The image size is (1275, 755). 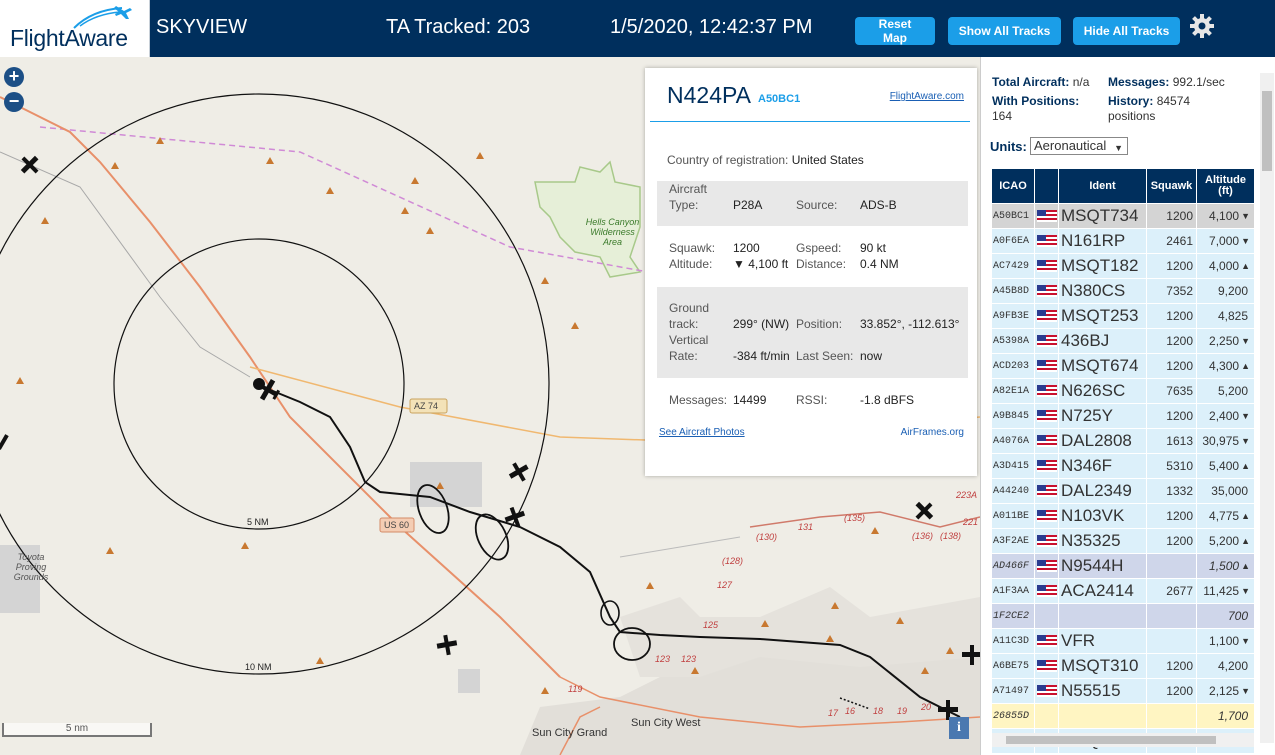 I want to click on zoom-in-button: +, so click(x=14, y=77).